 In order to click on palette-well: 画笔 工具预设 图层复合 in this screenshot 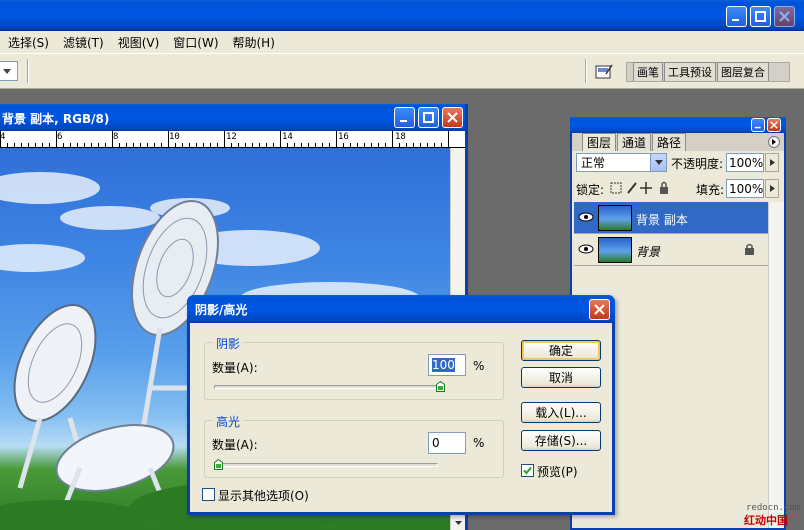, I will do `click(708, 72)`.